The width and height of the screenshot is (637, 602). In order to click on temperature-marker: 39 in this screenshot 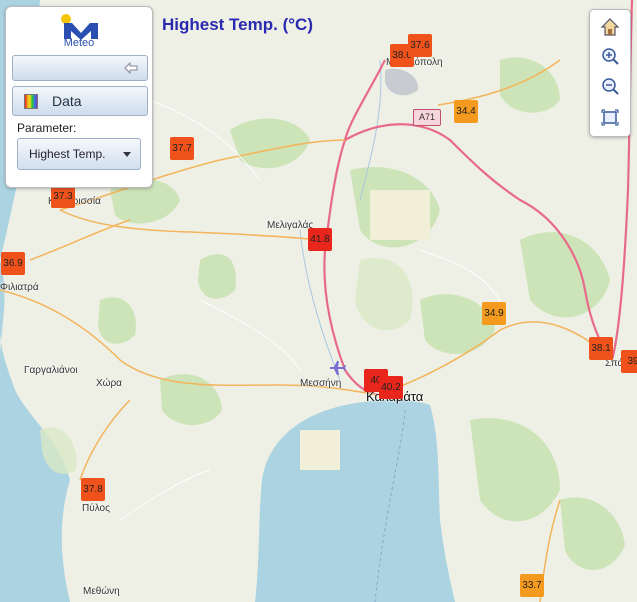, I will do `click(629, 361)`.